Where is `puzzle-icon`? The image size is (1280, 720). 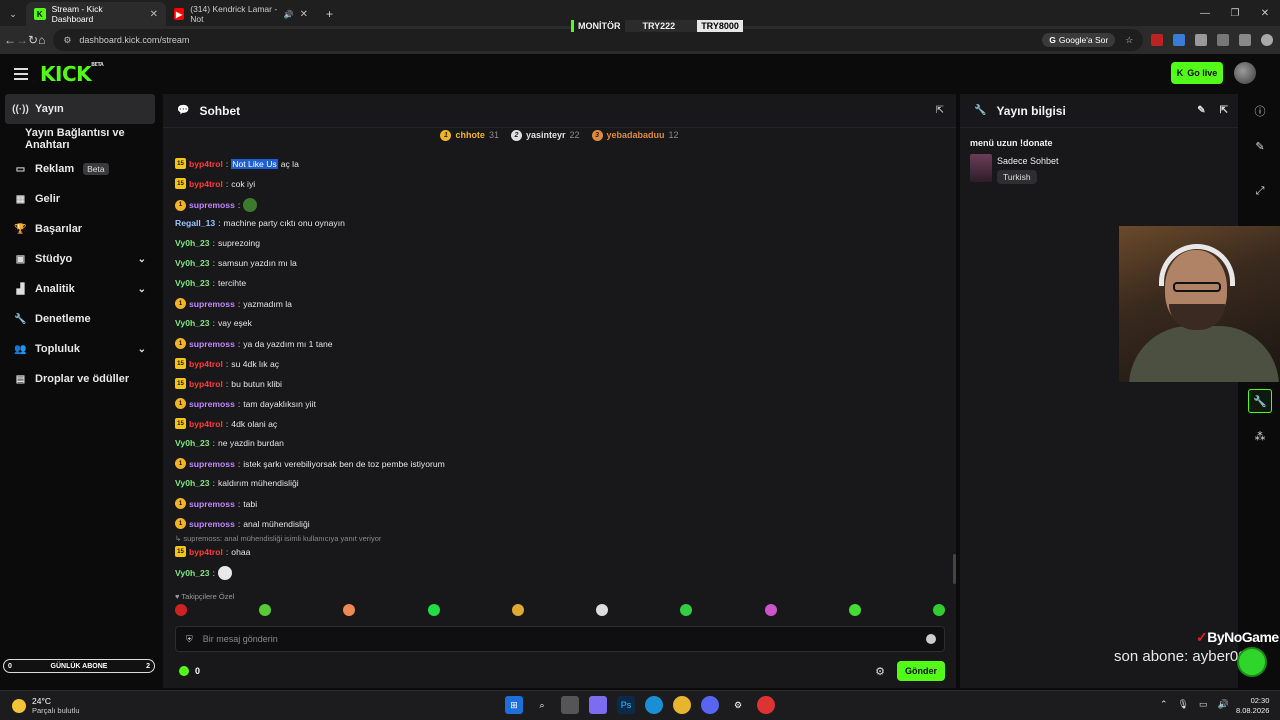 puzzle-icon is located at coordinates (1223, 40).